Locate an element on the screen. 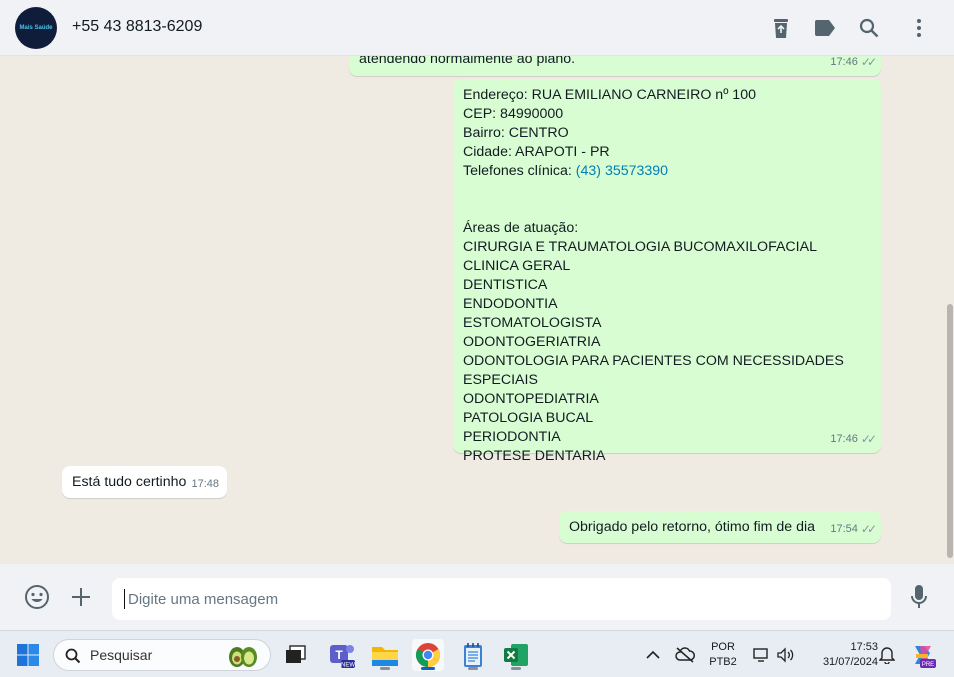 Image resolution: width=954 pixels, height=677 pixels. message-text: atendendo normalmente ao plano. is located at coordinates (467, 61).